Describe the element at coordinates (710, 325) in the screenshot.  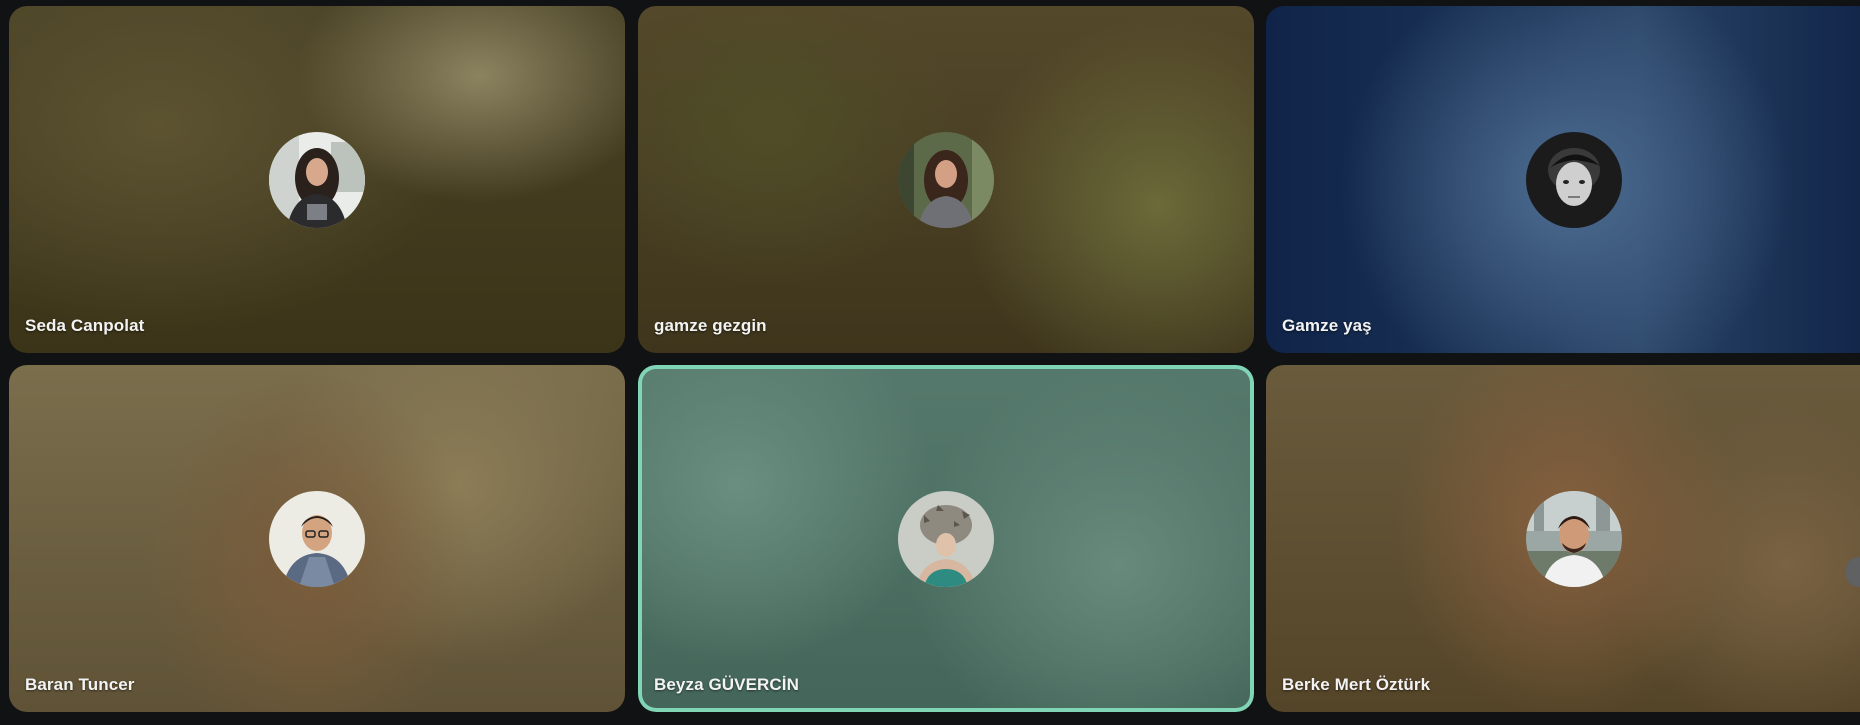
I see `participant-name: gamze gezgin` at that location.